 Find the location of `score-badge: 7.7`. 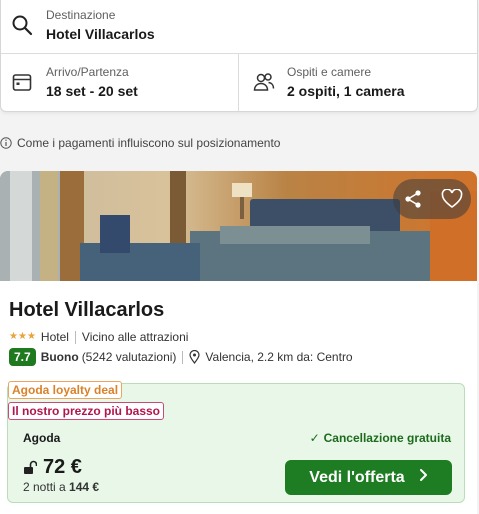

score-badge: 7.7 is located at coordinates (22, 357).